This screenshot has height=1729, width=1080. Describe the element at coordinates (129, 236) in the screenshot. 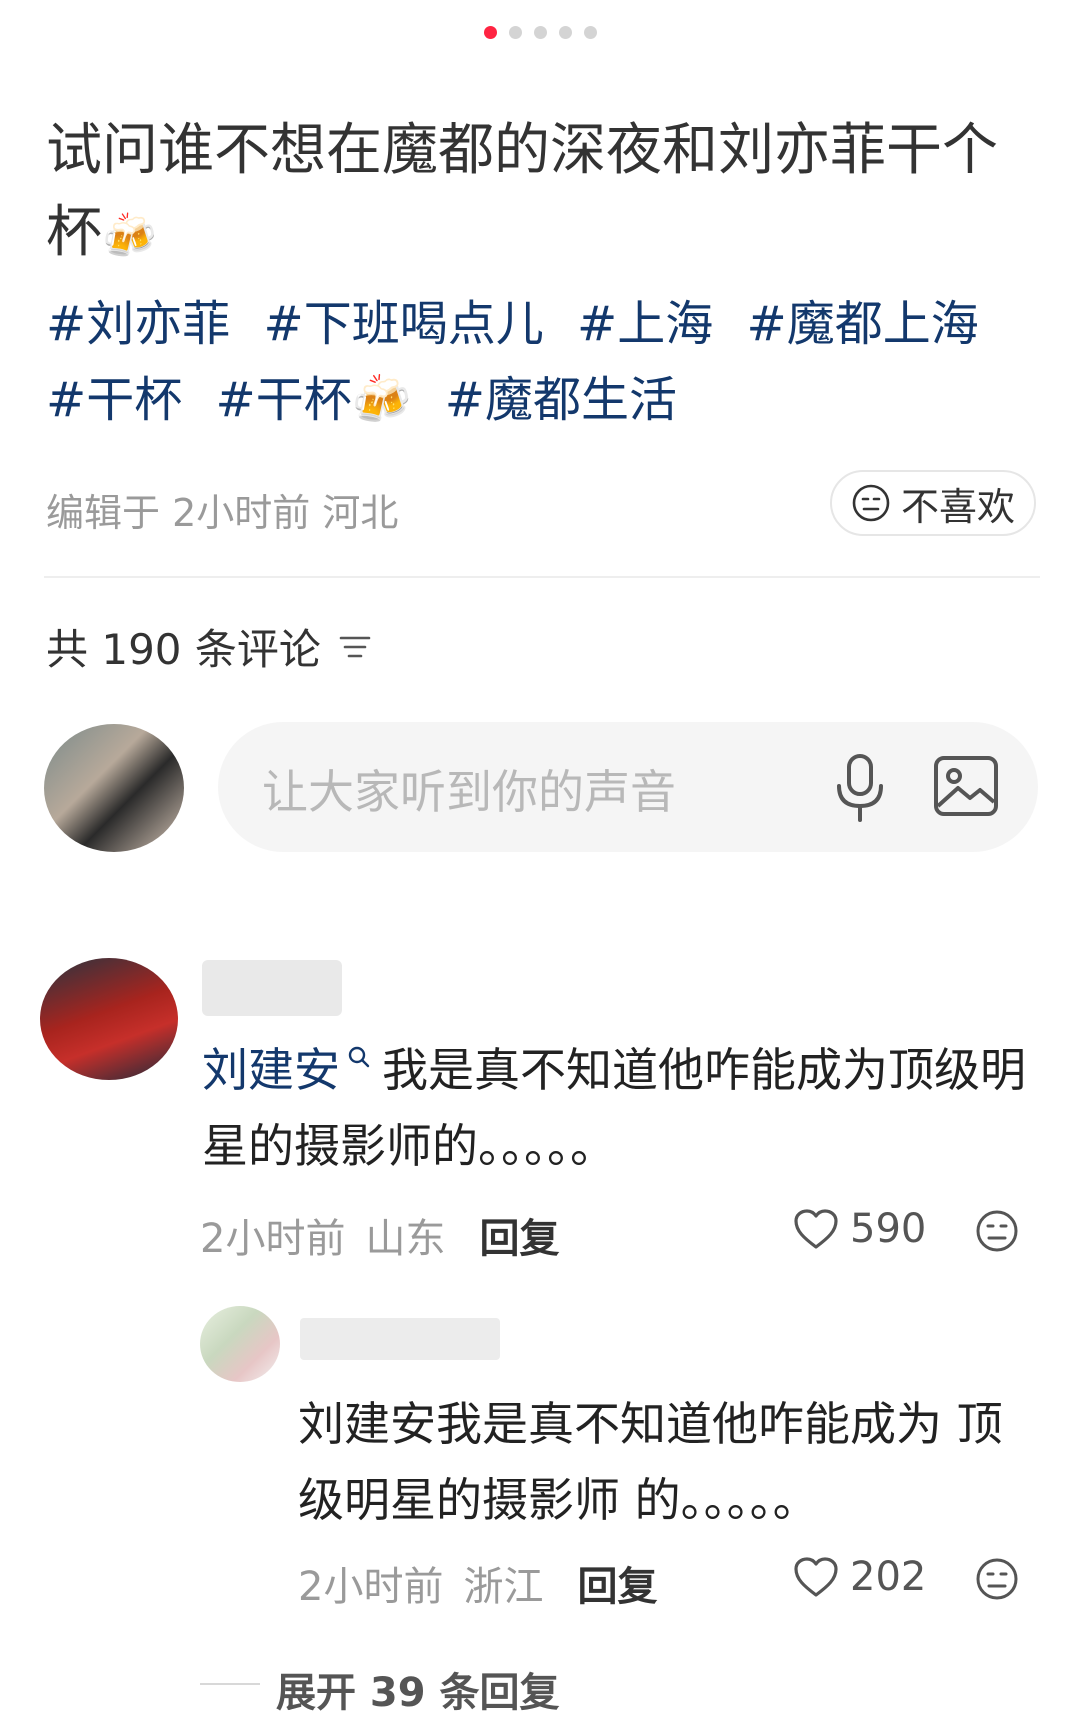

I see `beer-emoji: 🍻` at that location.